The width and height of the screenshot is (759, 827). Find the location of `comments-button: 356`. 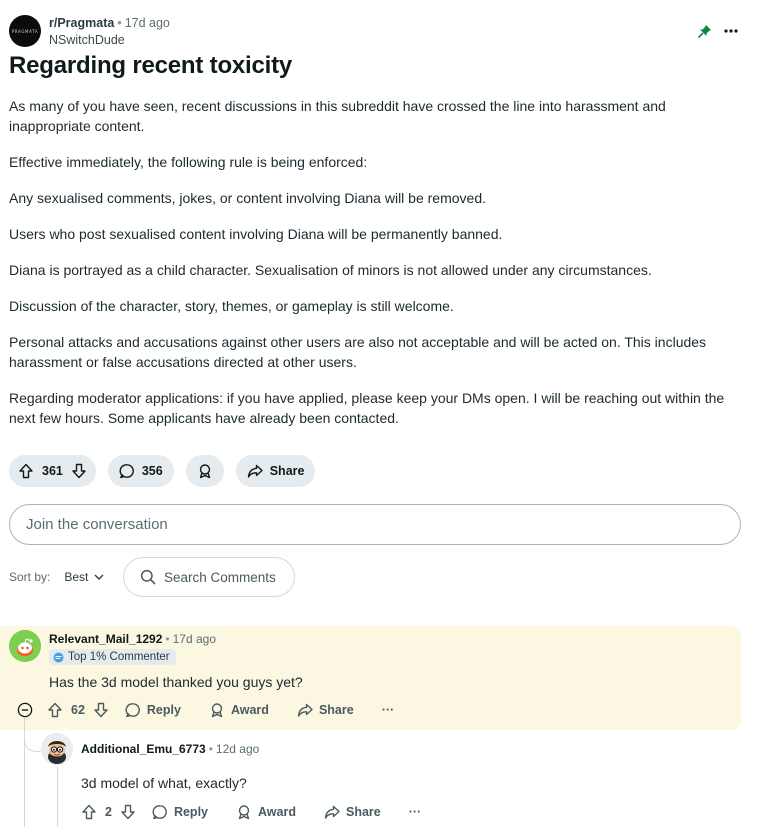

comments-button: 356 is located at coordinates (140, 471).